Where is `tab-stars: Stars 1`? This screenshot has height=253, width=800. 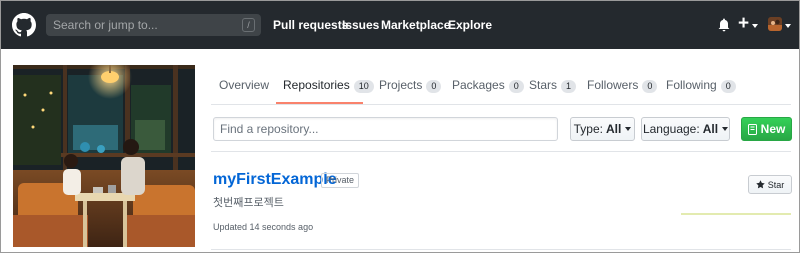
tab-stars: Stars 1 is located at coordinates (553, 85).